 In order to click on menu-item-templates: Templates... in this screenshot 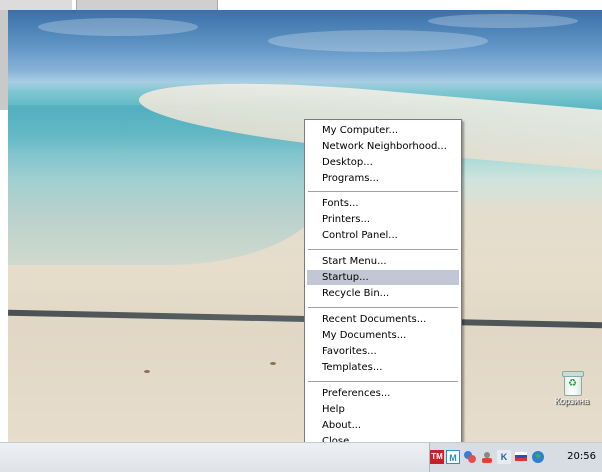, I will do `click(383, 367)`.